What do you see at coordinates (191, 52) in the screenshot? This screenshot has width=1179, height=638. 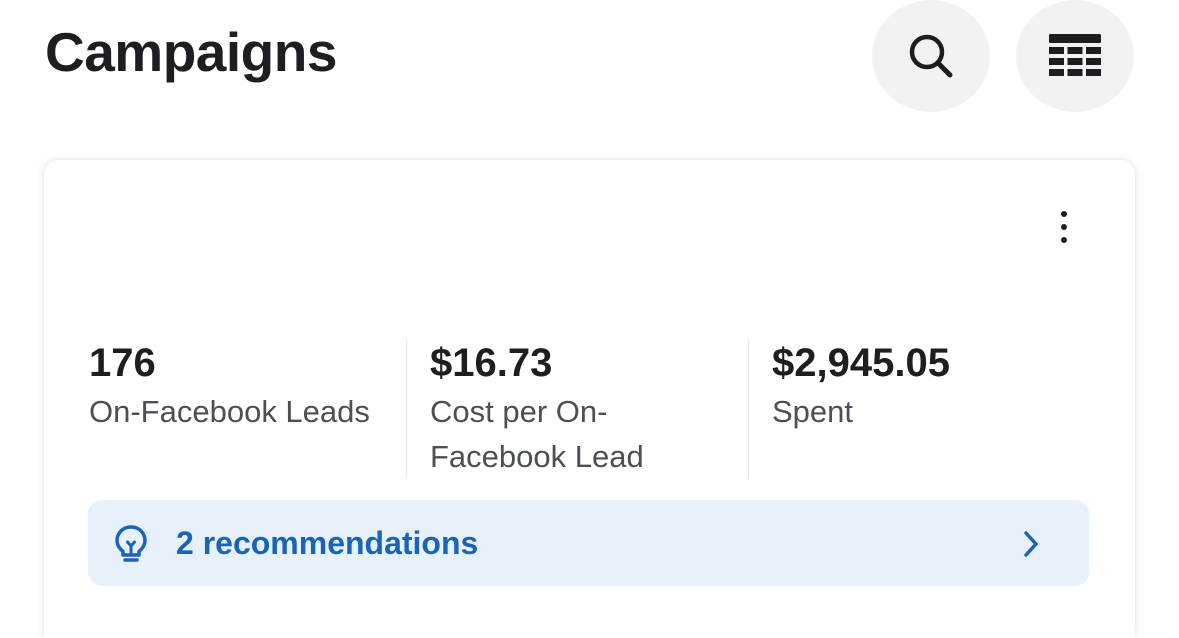 I see `page-title: Campaigns` at bounding box center [191, 52].